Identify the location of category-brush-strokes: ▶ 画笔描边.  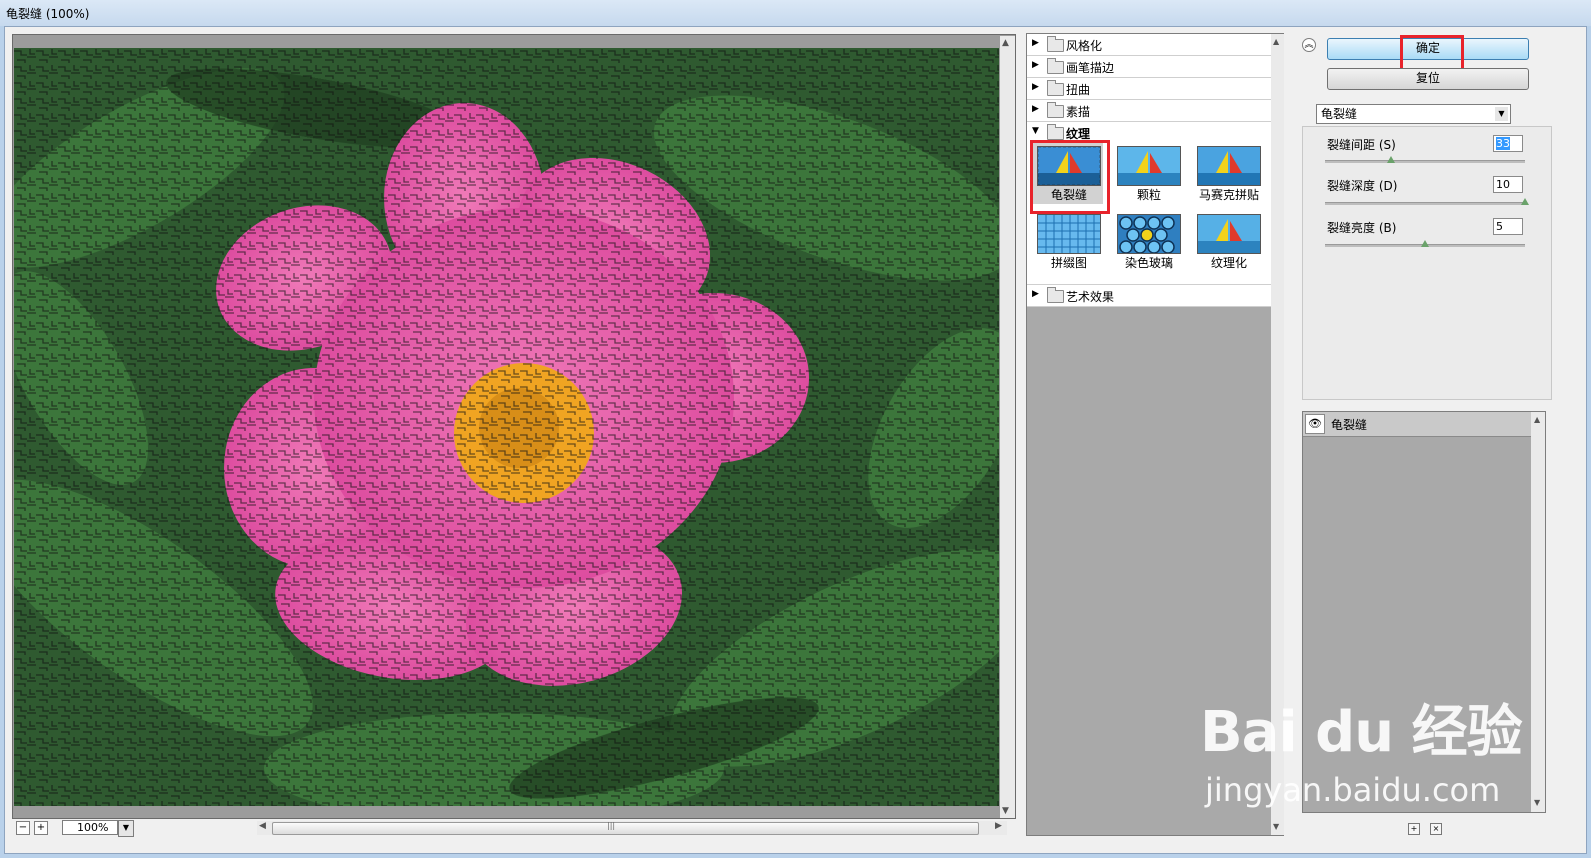
(1149, 67).